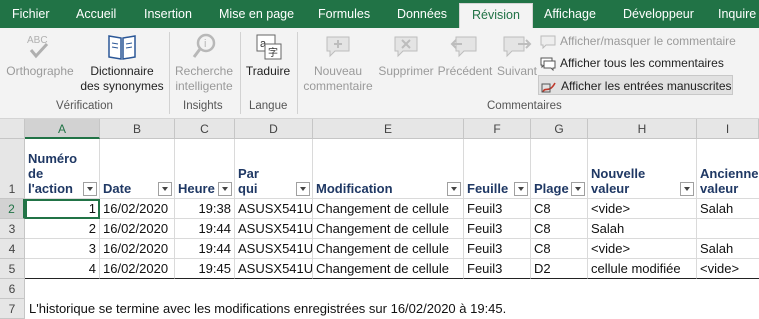 The image size is (759, 319). What do you see at coordinates (205, 269) in the screenshot?
I see `cell-heure: 19:45` at bounding box center [205, 269].